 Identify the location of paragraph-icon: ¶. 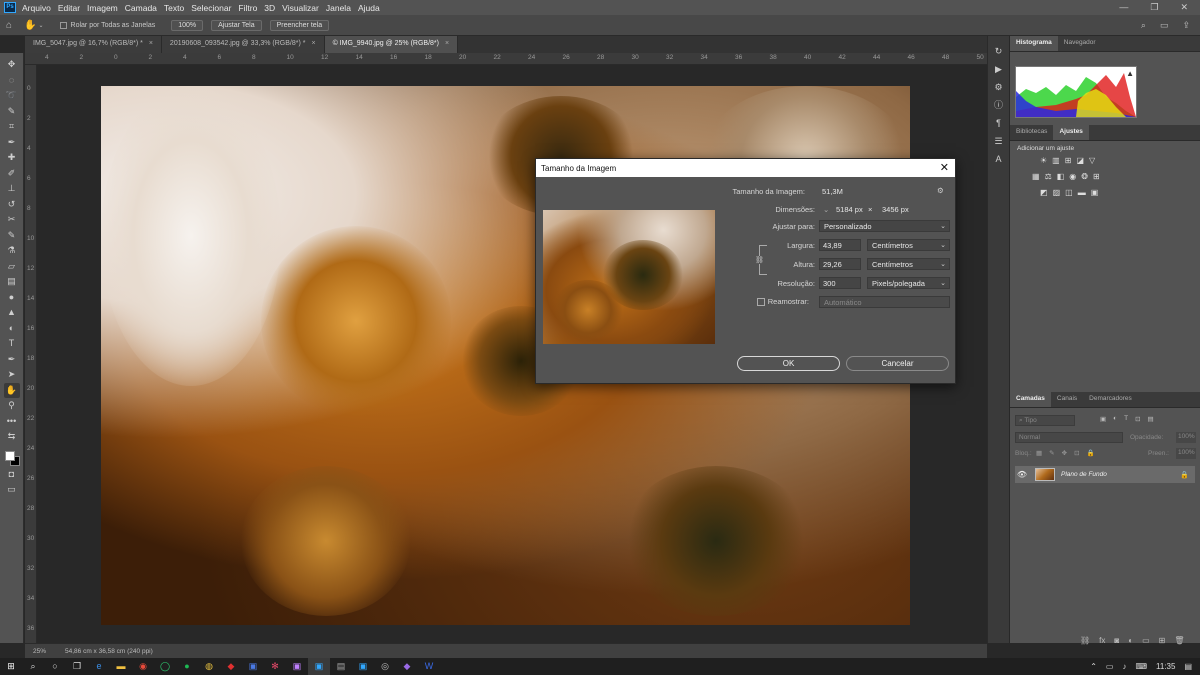
(999, 123).